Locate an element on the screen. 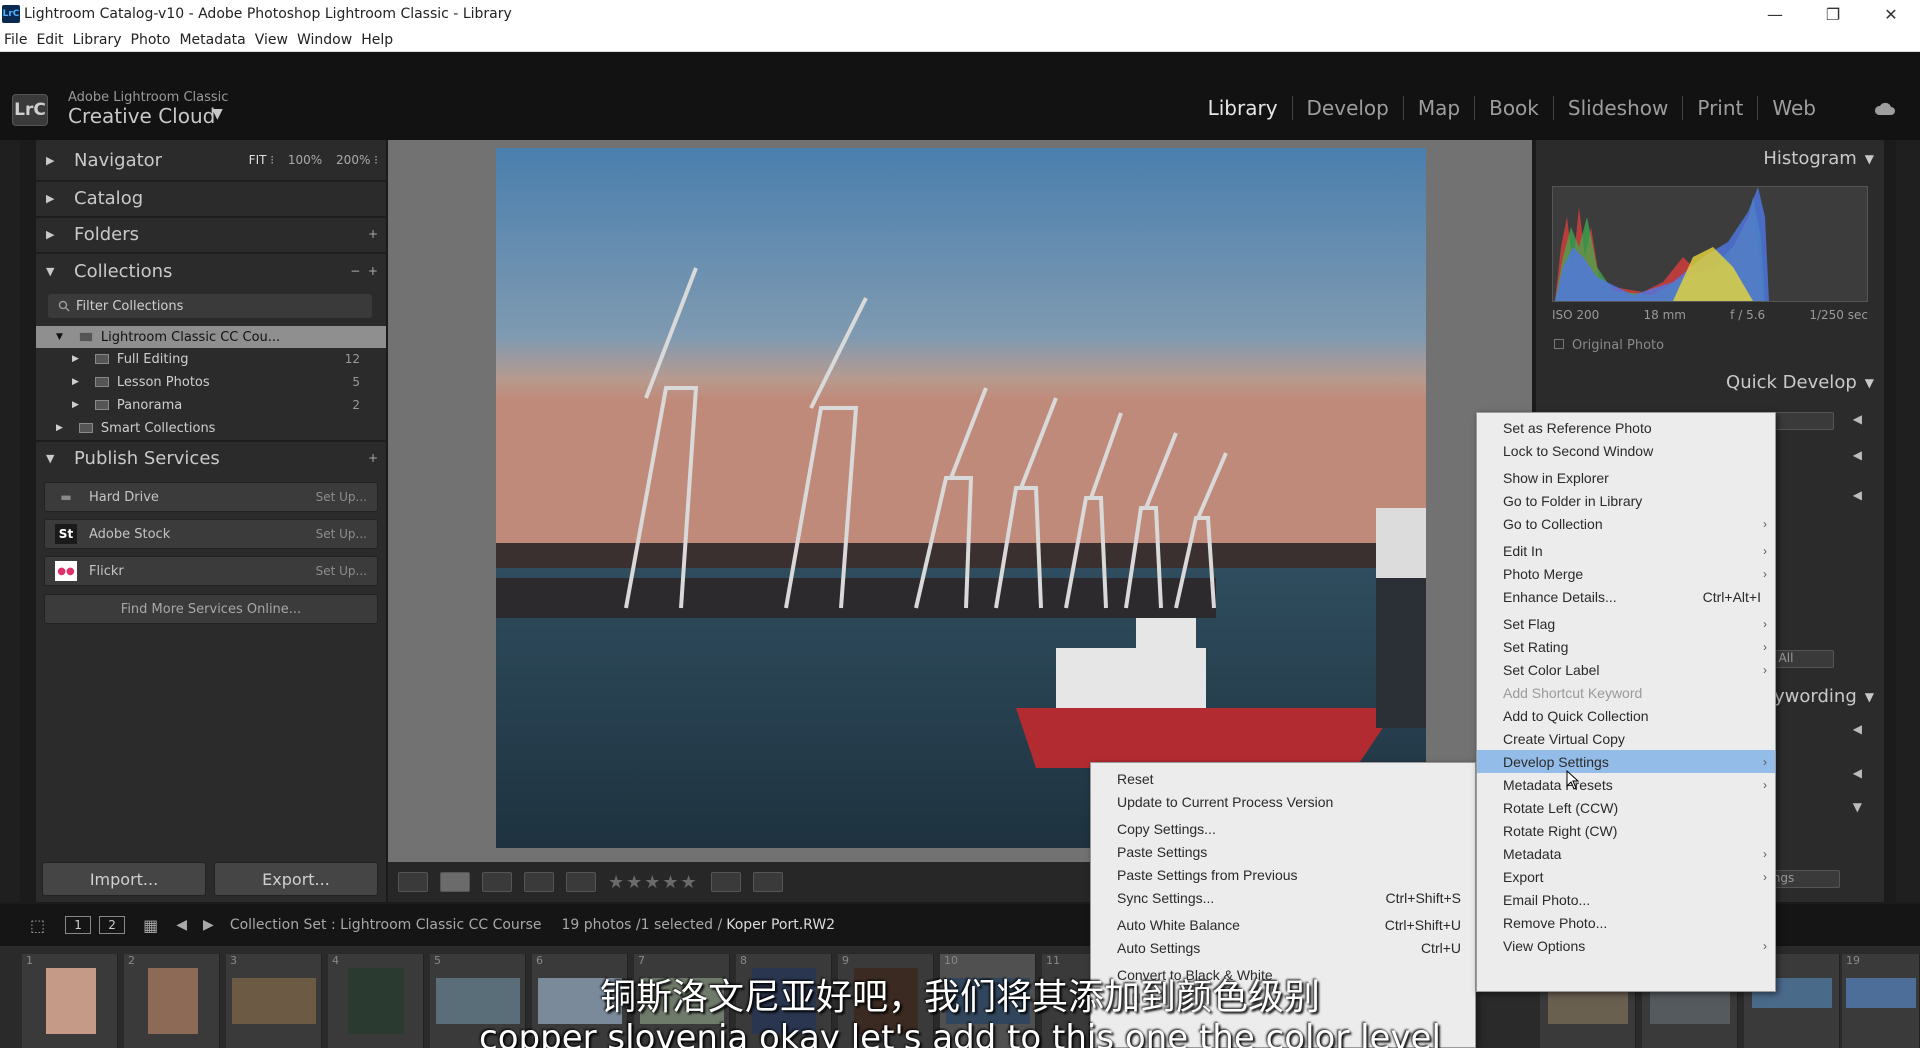 This screenshot has height=1048, width=1920. menu-item-auto-white-balance: Auto White Balance Ctrl+Shift+U is located at coordinates (1283, 924).